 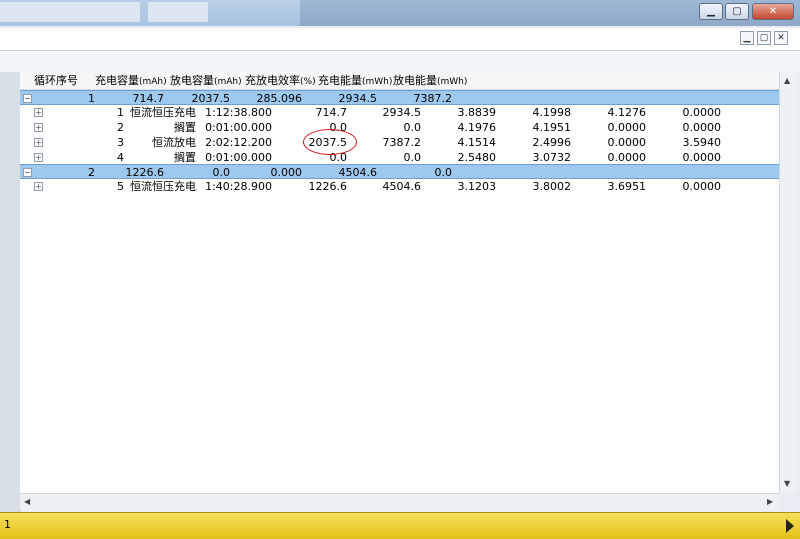 What do you see at coordinates (358, 172) in the screenshot?
I see `group-charge-energy: 4504.6` at bounding box center [358, 172].